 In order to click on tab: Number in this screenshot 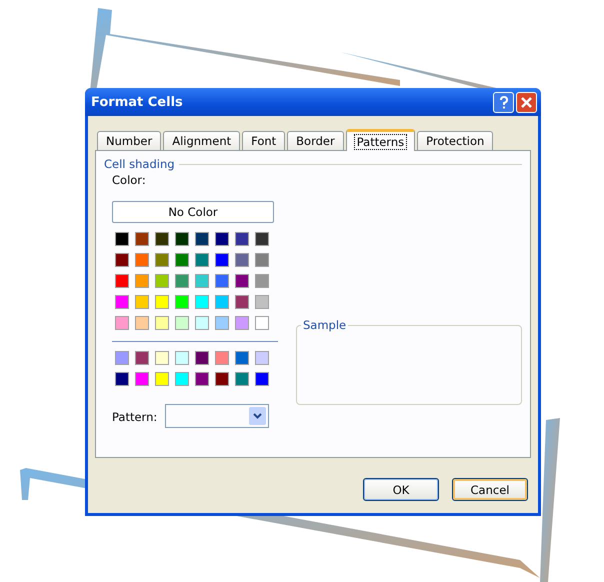, I will do `click(129, 140)`.